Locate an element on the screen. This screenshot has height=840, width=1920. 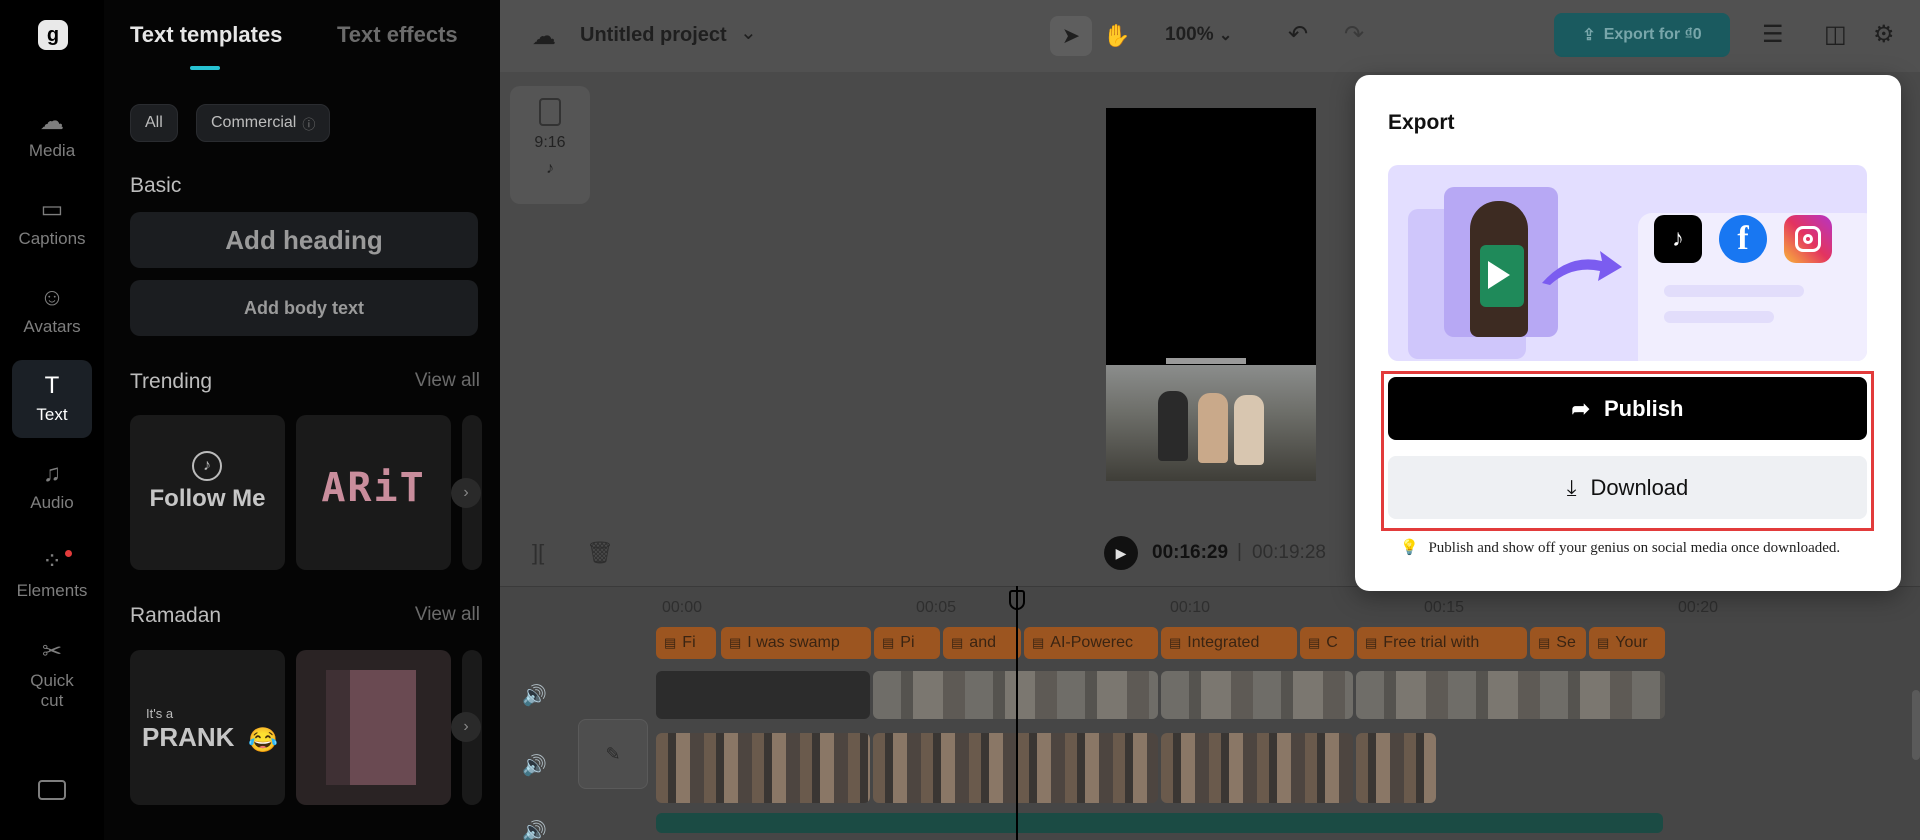
export-upload-icon: ⇪ is located at coordinates (1589, 35).